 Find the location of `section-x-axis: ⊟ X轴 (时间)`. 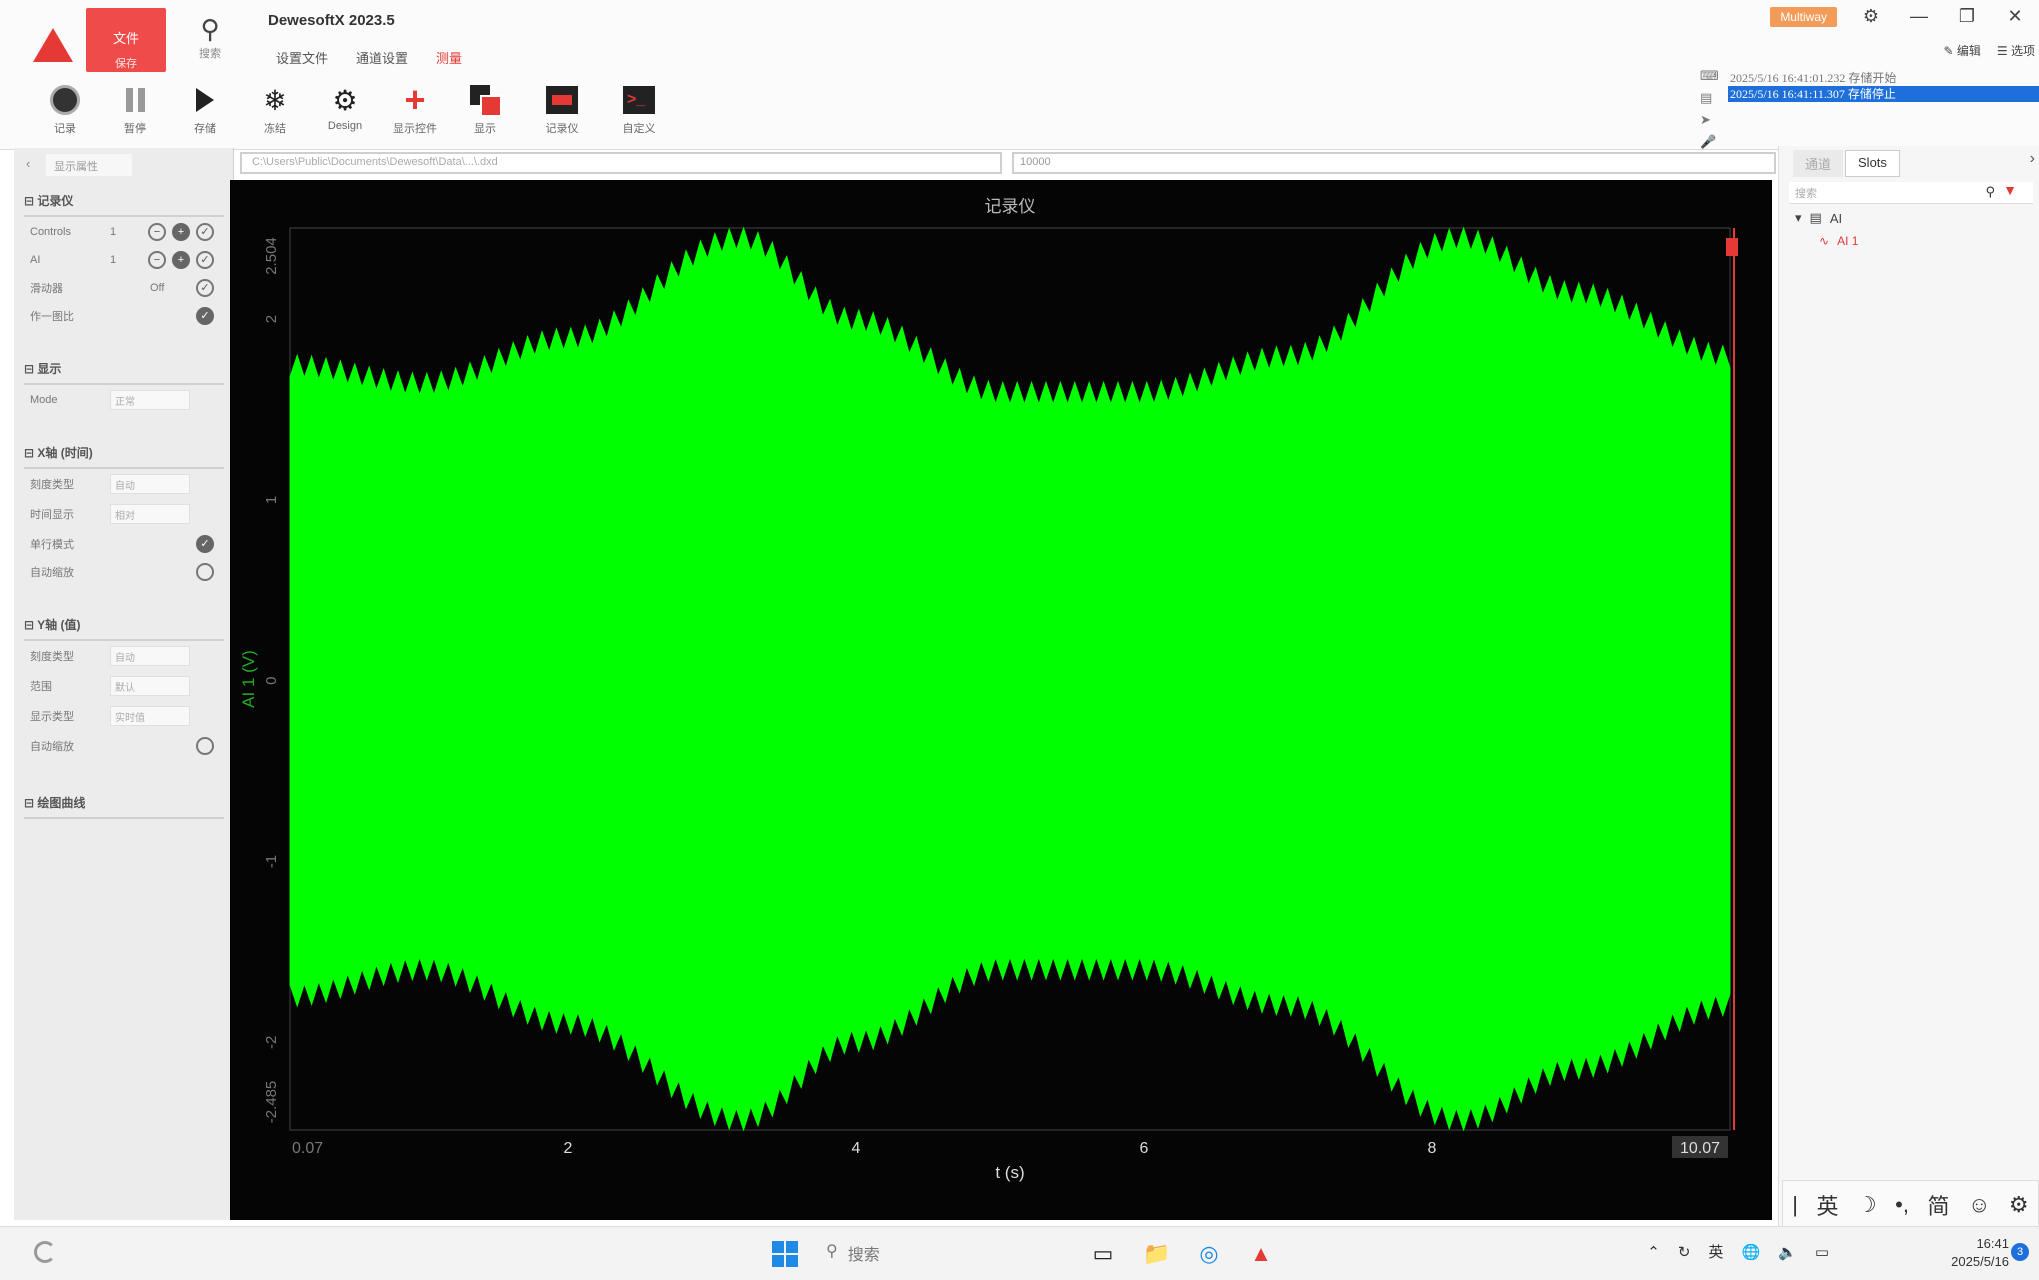

section-x-axis: ⊟ X轴 (时间) is located at coordinates (124, 456).